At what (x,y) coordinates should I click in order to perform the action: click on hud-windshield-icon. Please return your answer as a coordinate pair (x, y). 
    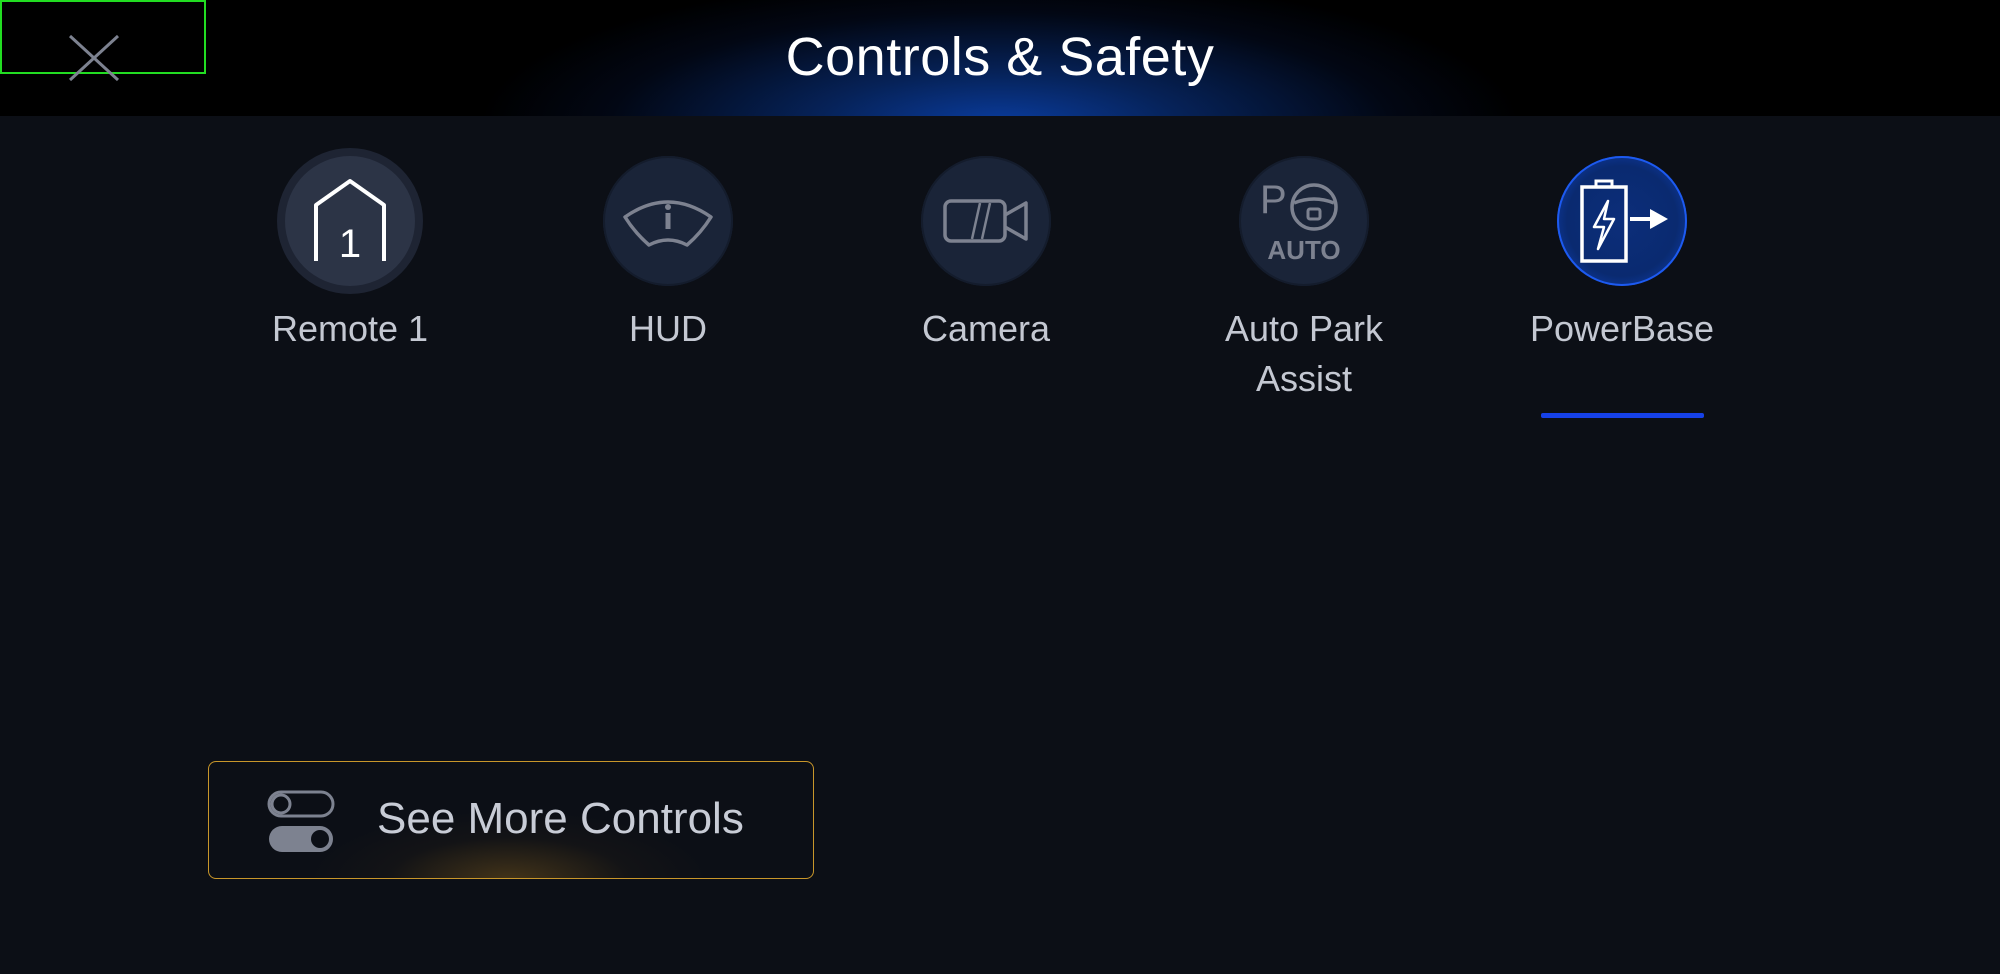
    Looking at the image, I should click on (668, 223).